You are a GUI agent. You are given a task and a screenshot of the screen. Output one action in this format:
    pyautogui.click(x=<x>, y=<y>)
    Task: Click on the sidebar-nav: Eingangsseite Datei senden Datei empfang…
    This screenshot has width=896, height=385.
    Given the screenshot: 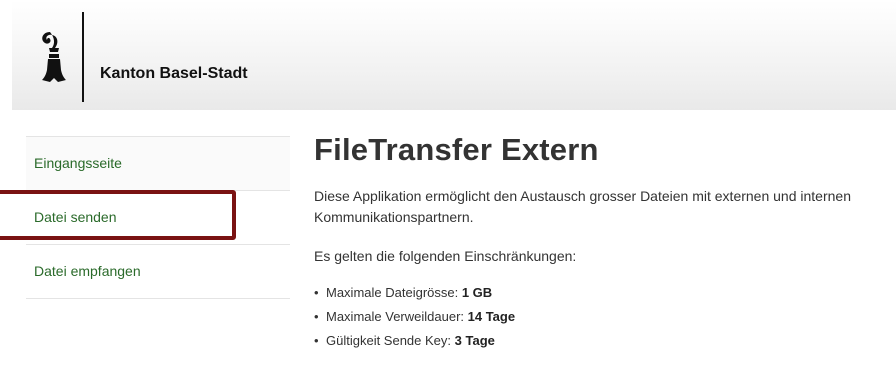 What is the action you would take?
    pyautogui.click(x=158, y=217)
    